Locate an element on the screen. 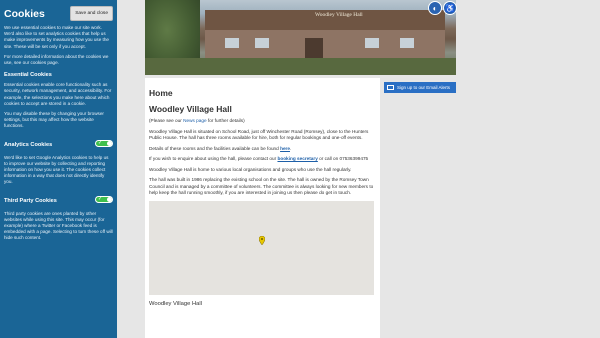 The image size is (600, 338). email-alerts-signup-button: Sign up to our Email Alerts is located at coordinates (420, 87).